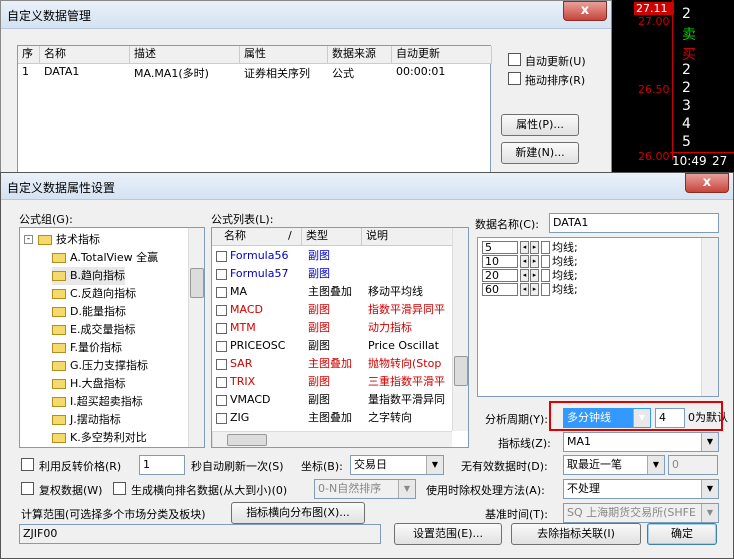  What do you see at coordinates (395, 291) in the screenshot?
I see `formula-desc: 移动平均线` at bounding box center [395, 291].